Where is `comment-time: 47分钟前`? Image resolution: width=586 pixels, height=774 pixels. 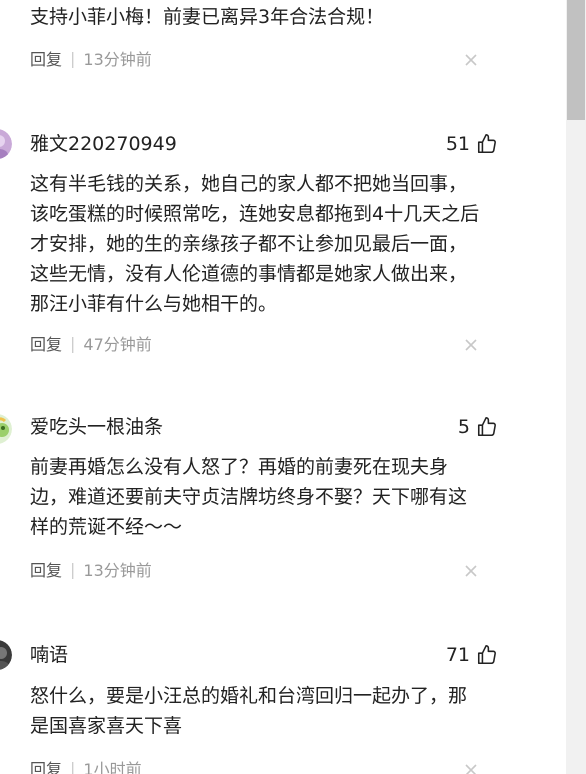
comment-time: 47分钟前 is located at coordinates (117, 344).